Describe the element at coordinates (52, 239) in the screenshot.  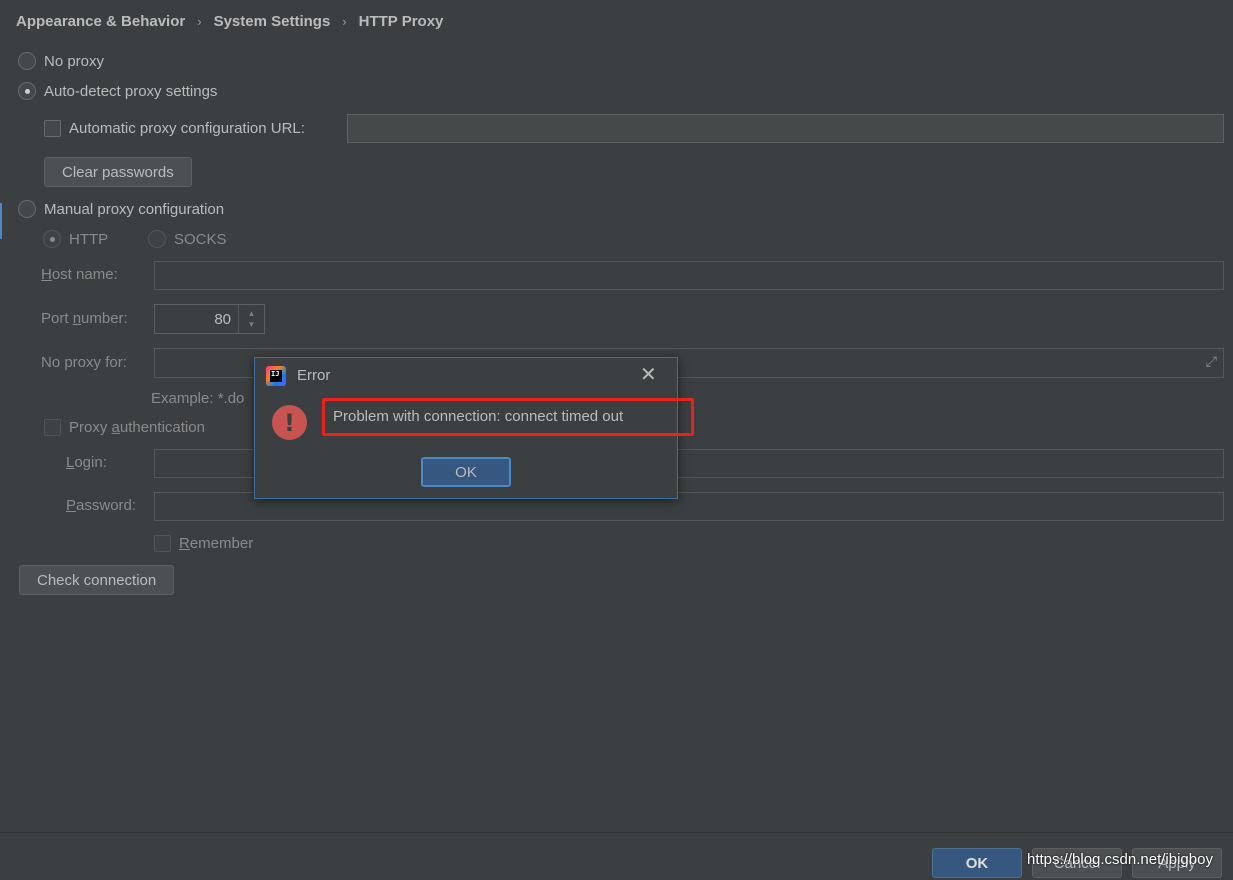
I see `http-radio` at that location.